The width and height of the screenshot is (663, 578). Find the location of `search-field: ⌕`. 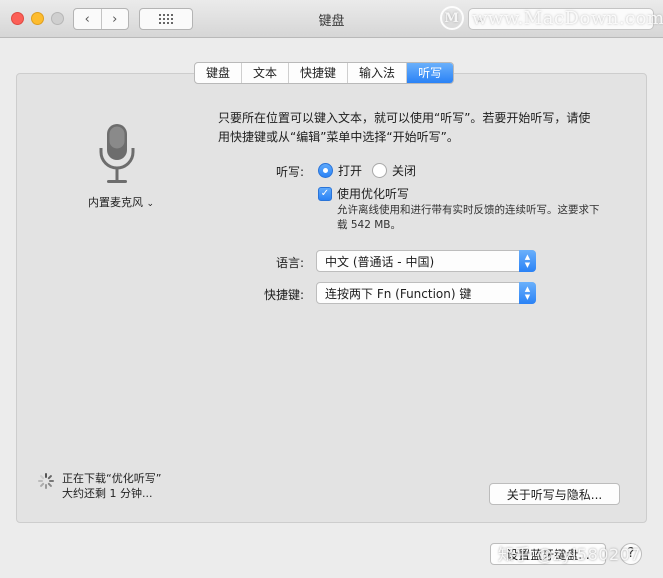

search-field: ⌕ is located at coordinates (561, 19).